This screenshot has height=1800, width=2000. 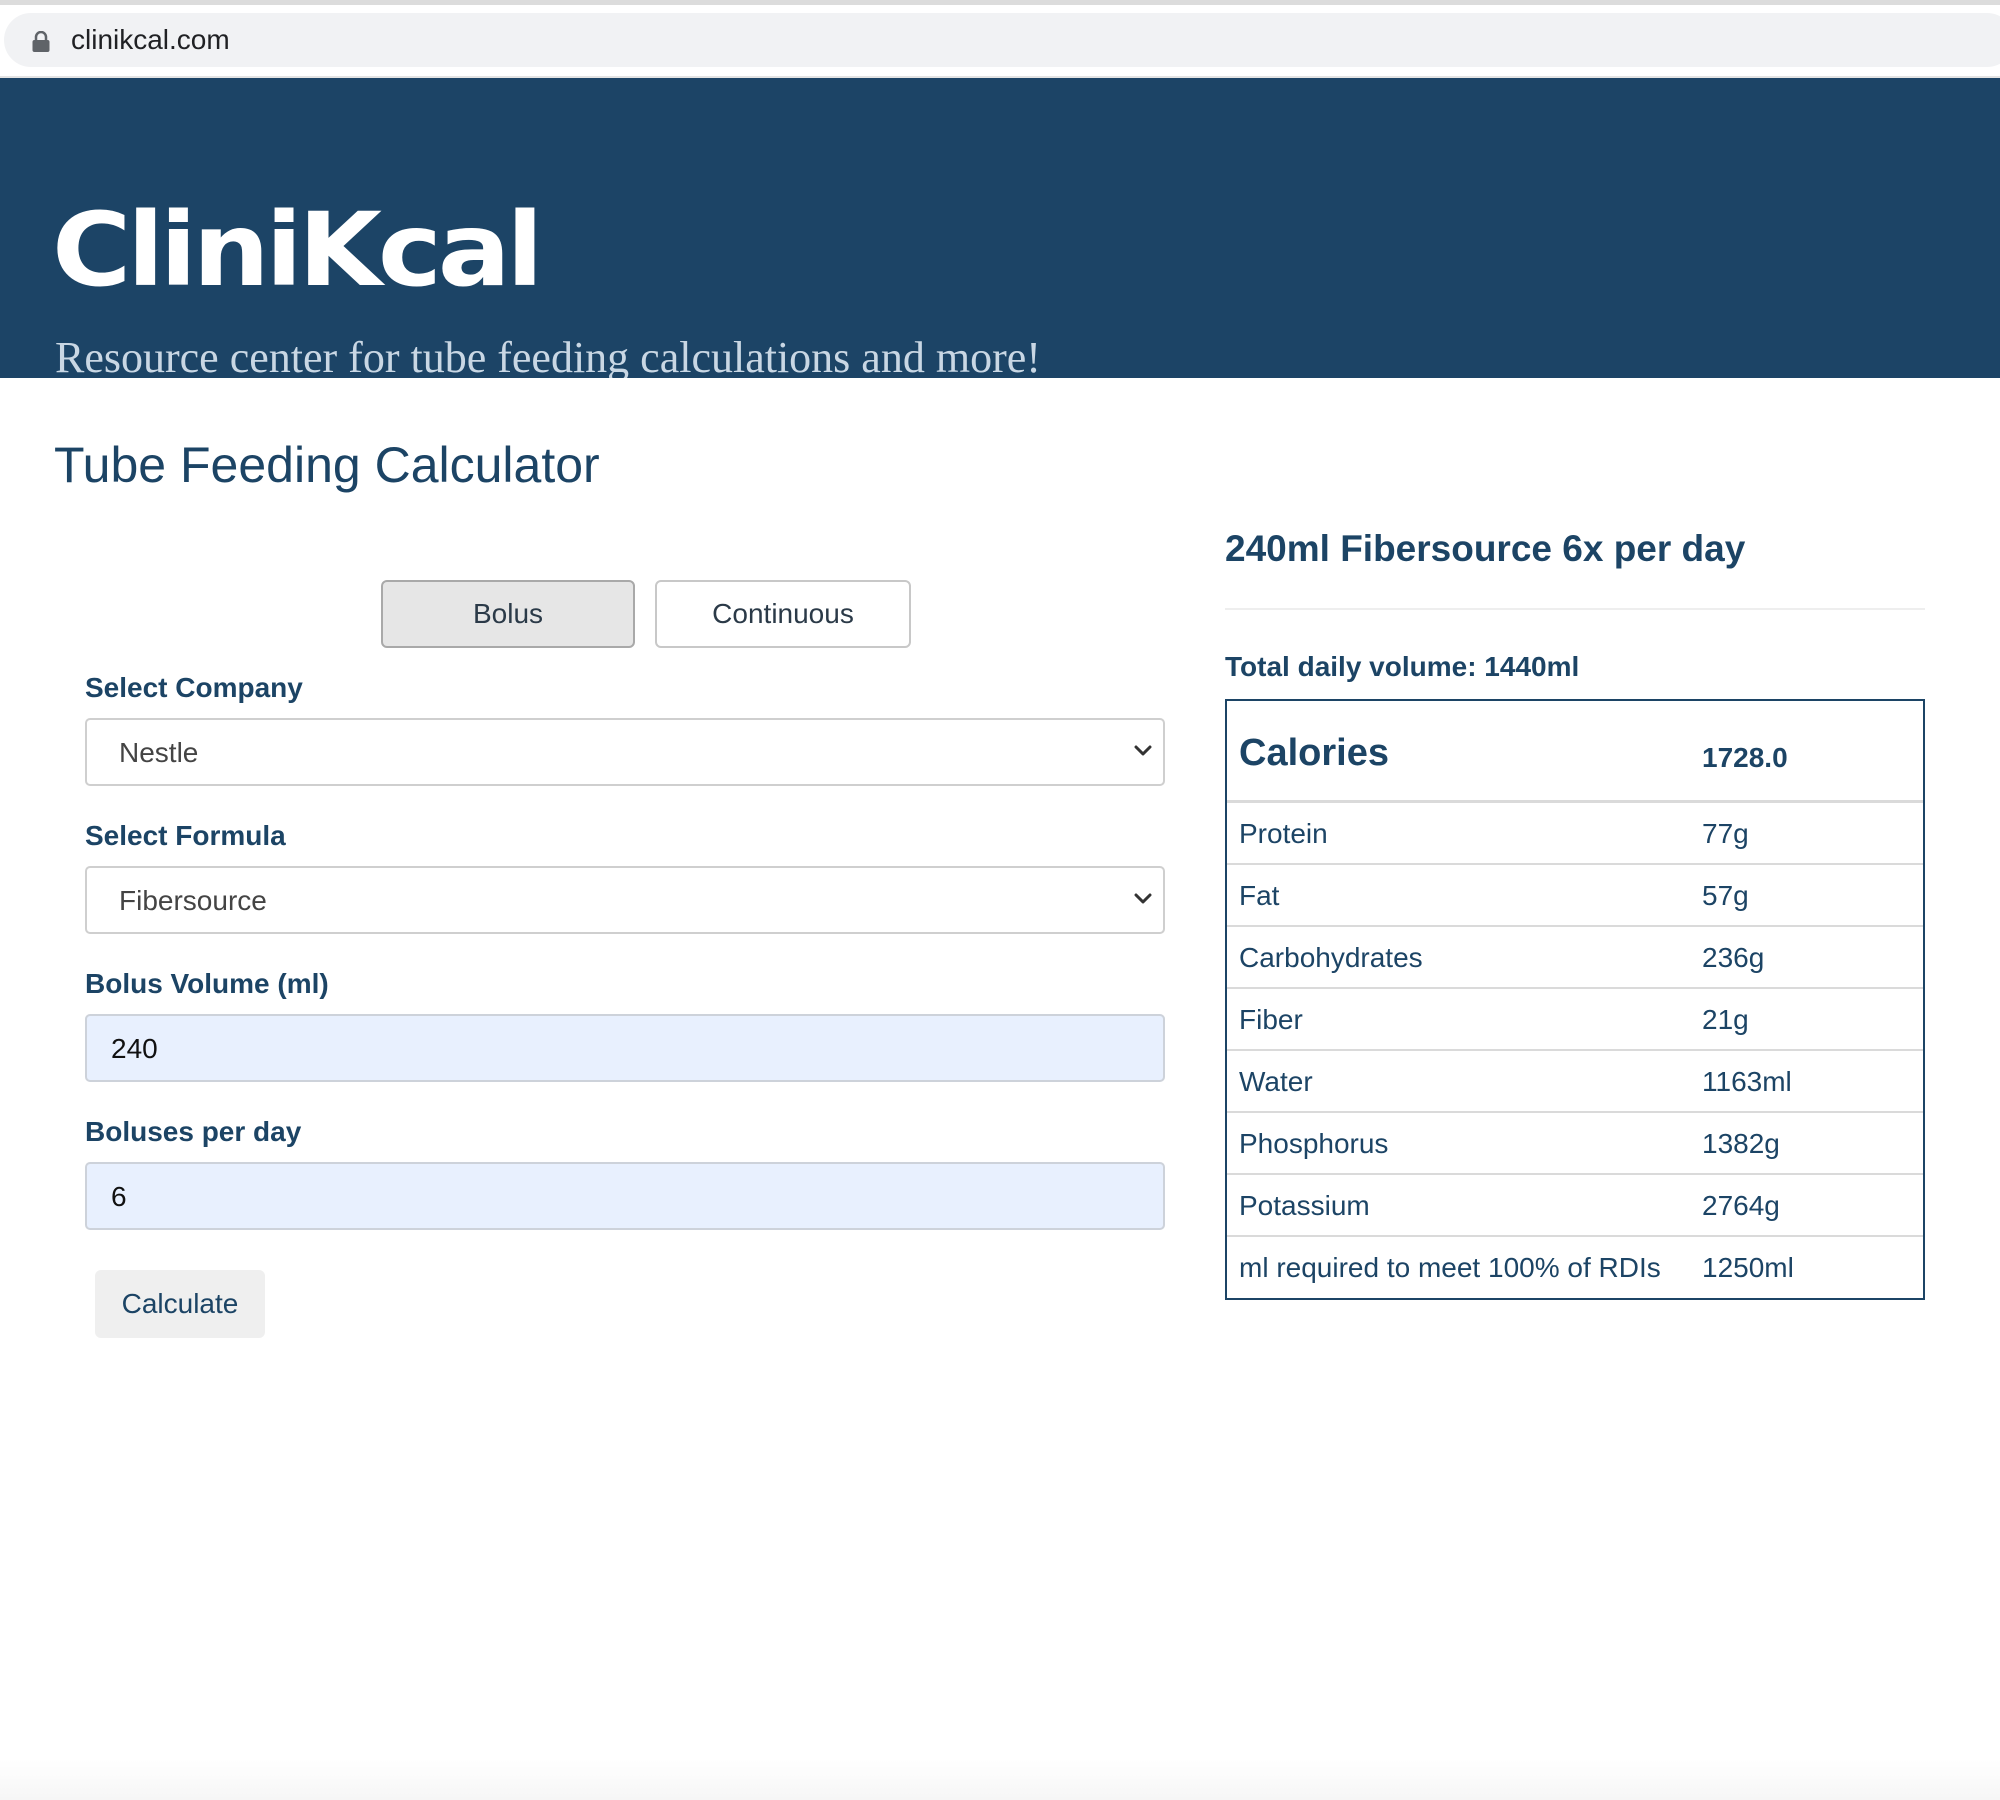 I want to click on calories-value: 1728.0, so click(x=1745, y=757).